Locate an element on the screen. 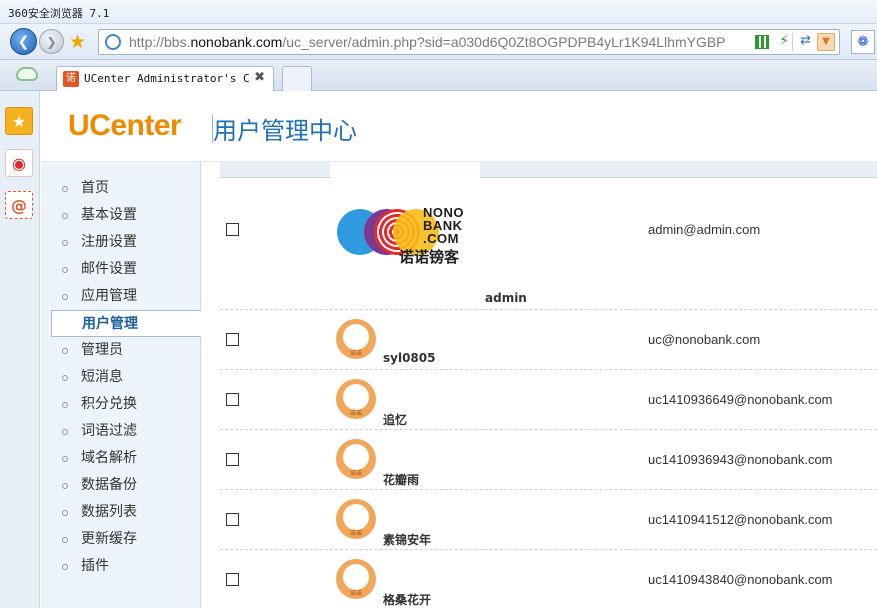 The height and width of the screenshot is (608, 877). menu-item-plugins: 插件 is located at coordinates (126, 566).